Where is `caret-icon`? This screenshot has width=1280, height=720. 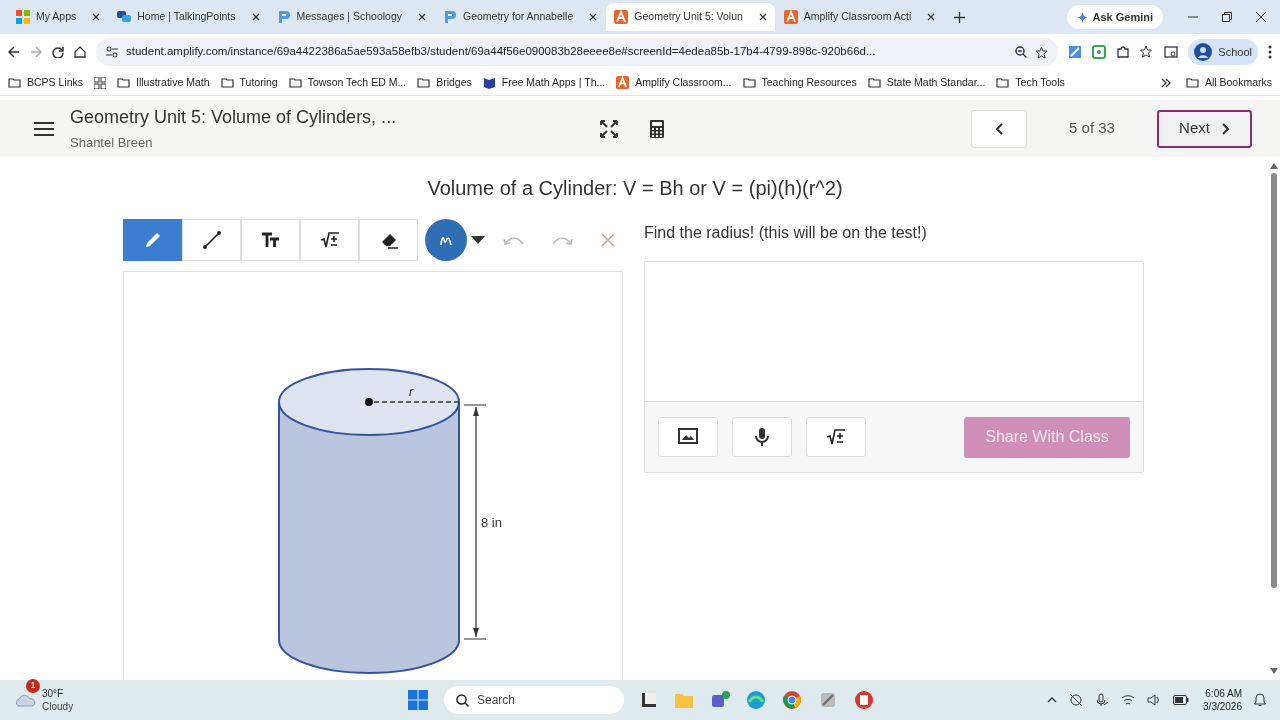
caret-icon is located at coordinates (478, 240).